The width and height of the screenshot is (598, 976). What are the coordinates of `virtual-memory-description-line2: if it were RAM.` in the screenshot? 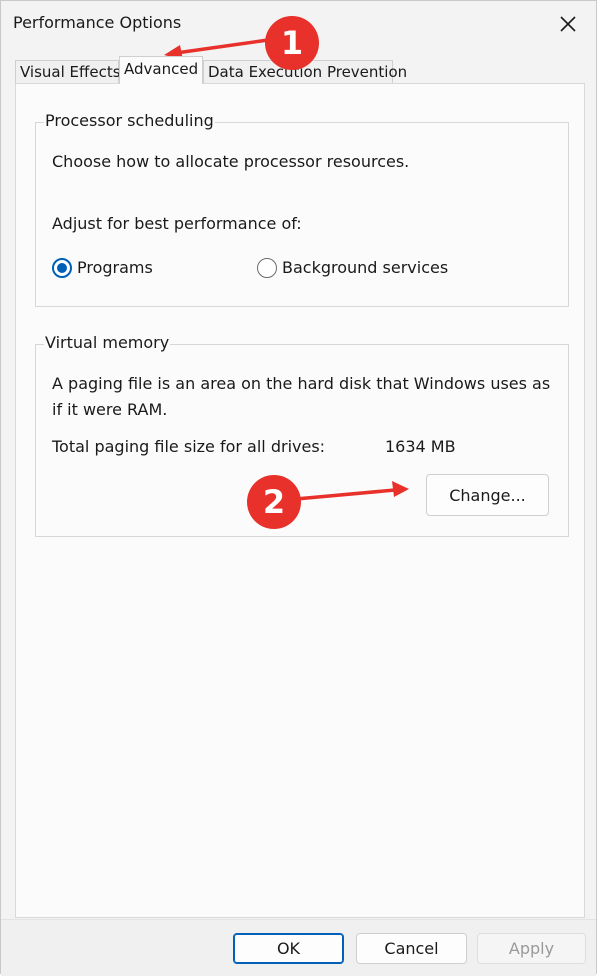 It's located at (110, 409).